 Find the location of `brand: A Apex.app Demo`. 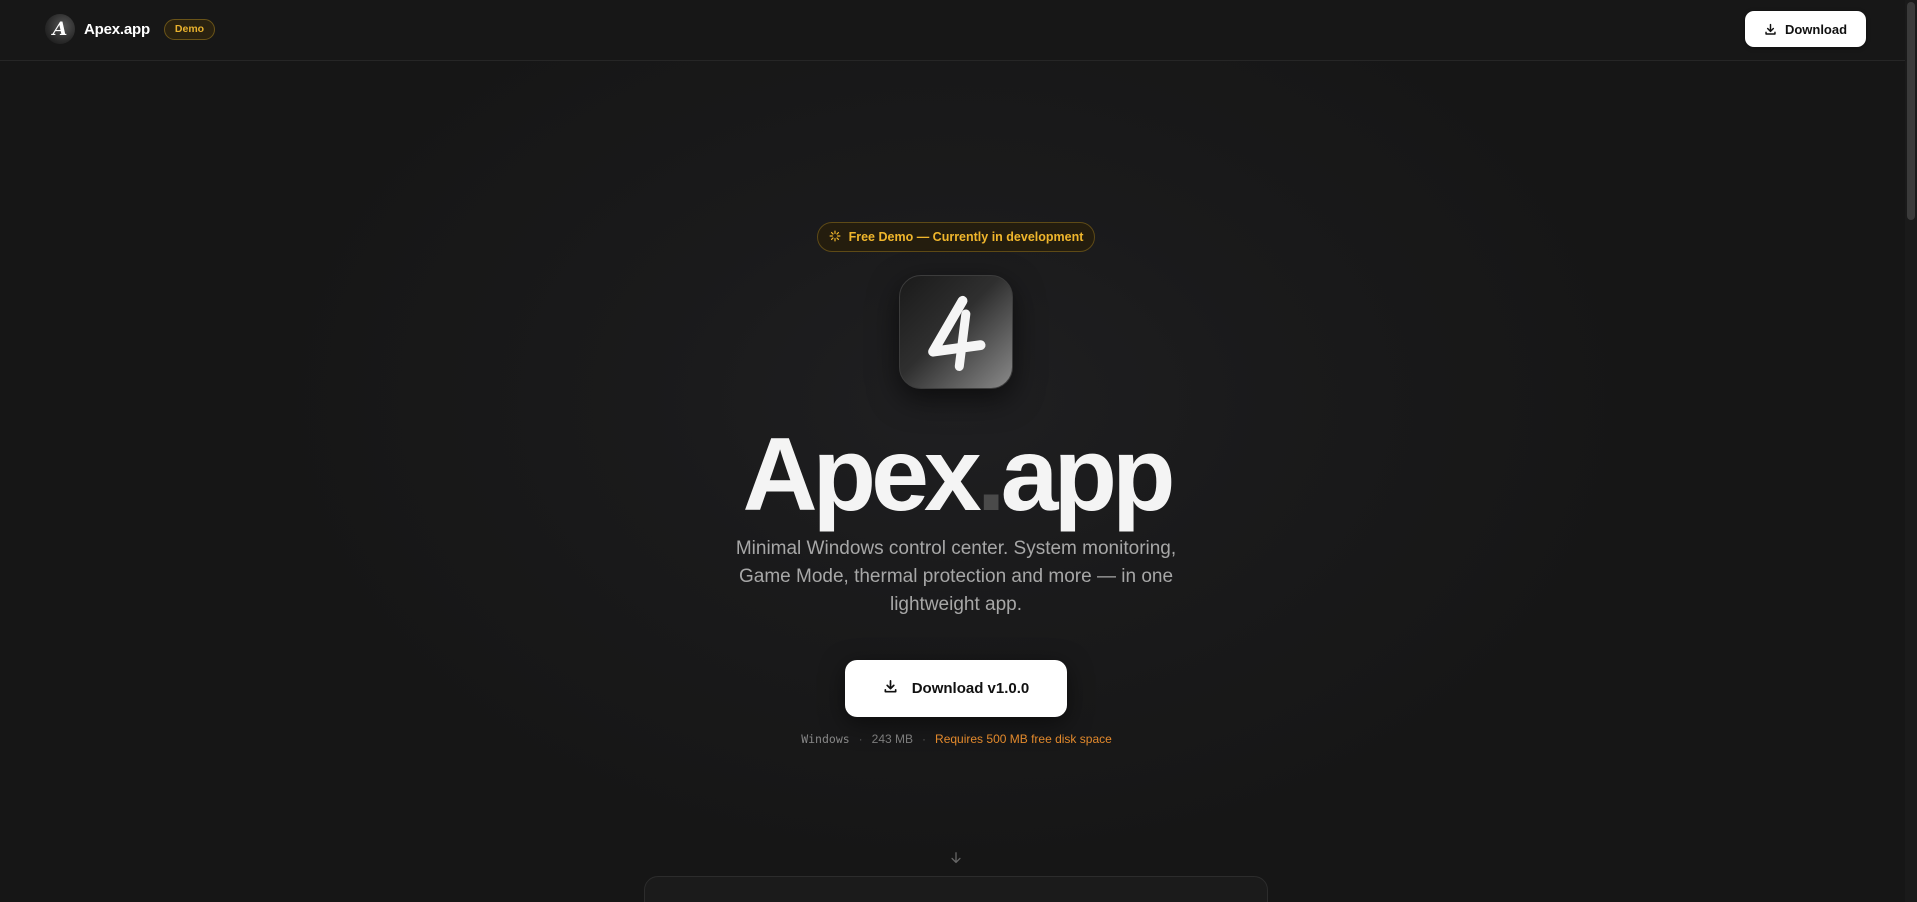

brand: A Apex.app Demo is located at coordinates (130, 29).